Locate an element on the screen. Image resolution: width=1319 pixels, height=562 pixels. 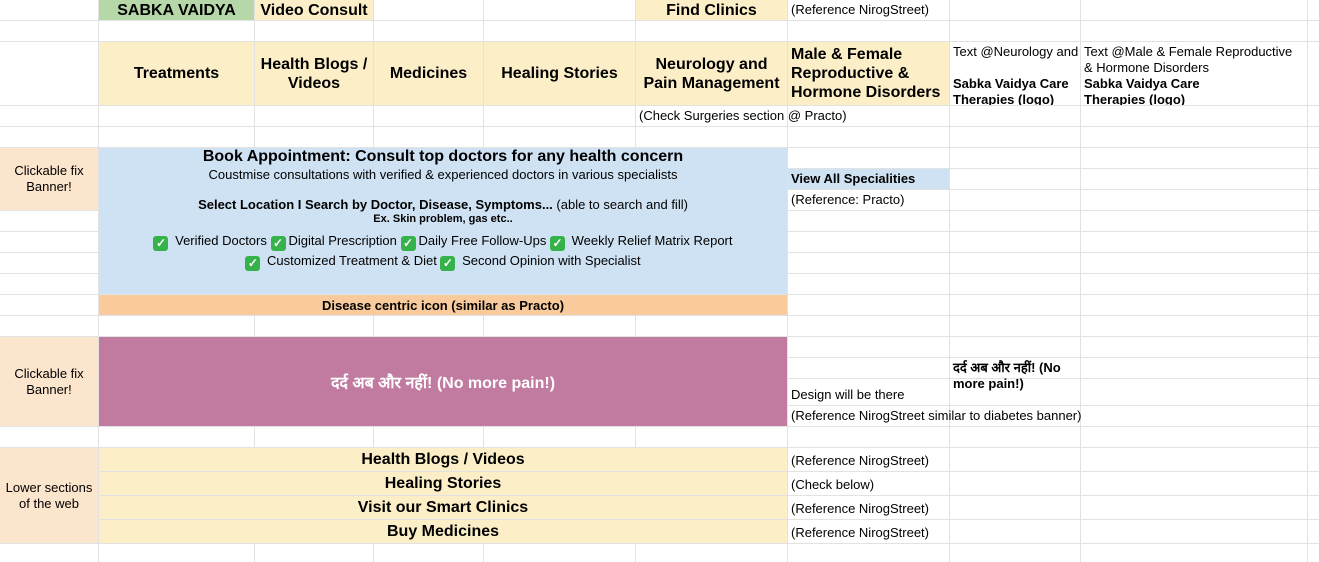
healing-stories-label: Healing Stories is located at coordinates (559, 73).